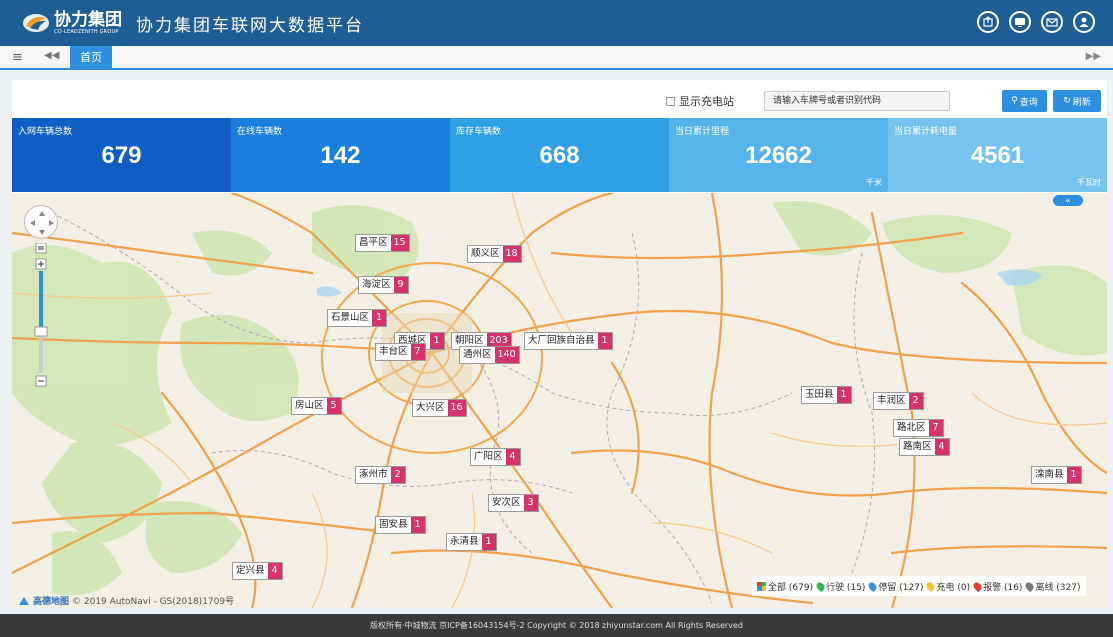 Image resolution: width=1113 pixels, height=637 pixels. What do you see at coordinates (791, 587) in the screenshot?
I see `legend-label: 全部 (679)` at bounding box center [791, 587].